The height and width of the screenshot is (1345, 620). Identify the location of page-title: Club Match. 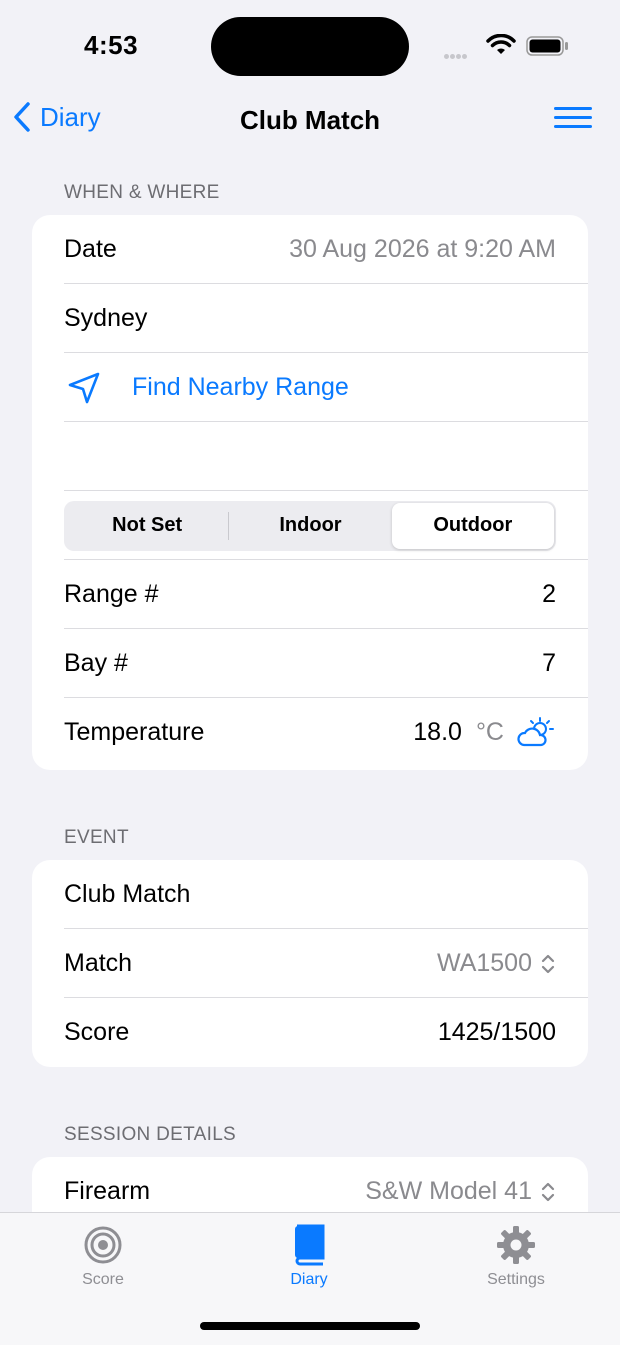
(310, 120).